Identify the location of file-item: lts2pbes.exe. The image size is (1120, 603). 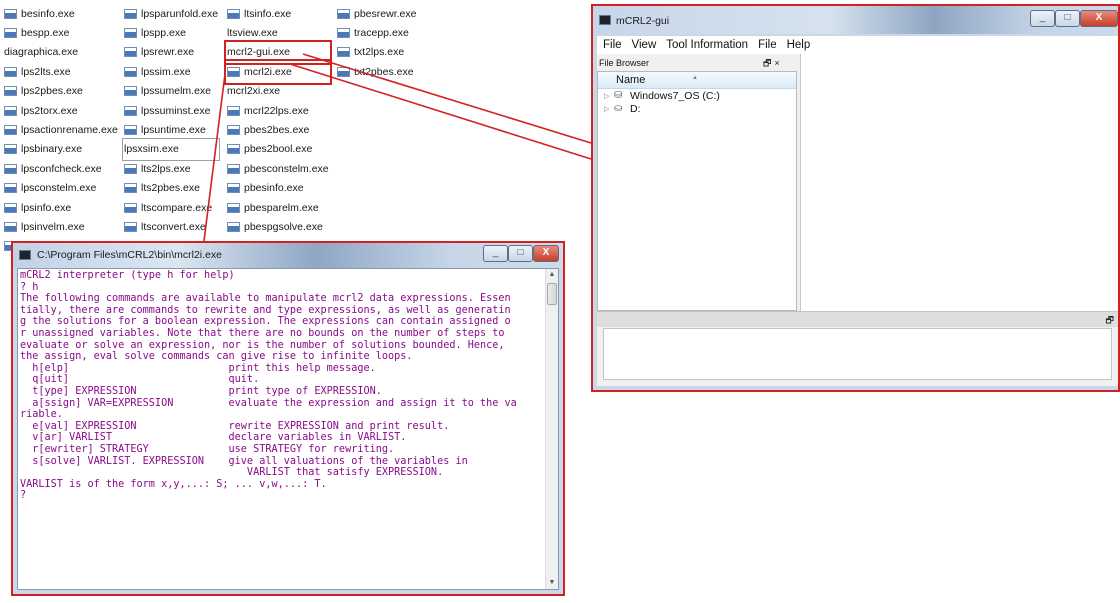
(171, 188).